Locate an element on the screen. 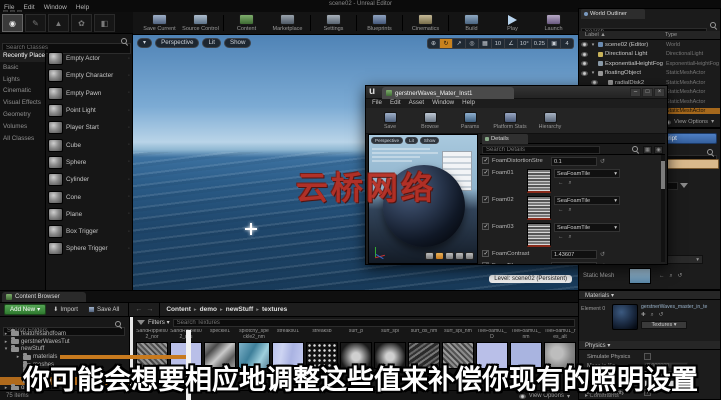  plane-shape-button is located at coordinates (449, 256).